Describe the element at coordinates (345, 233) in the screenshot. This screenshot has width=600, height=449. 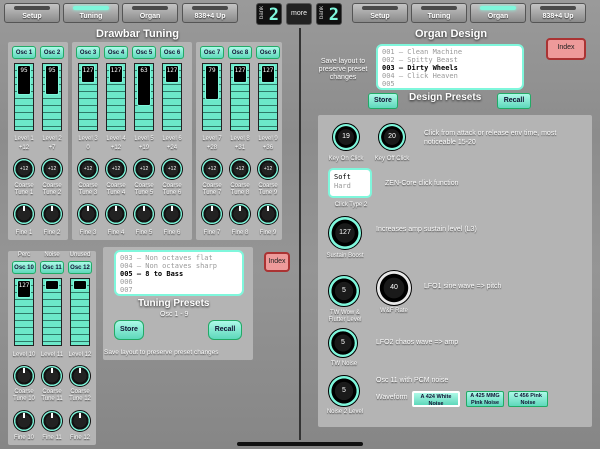
I see `sustain-boost-knob: 127` at that location.